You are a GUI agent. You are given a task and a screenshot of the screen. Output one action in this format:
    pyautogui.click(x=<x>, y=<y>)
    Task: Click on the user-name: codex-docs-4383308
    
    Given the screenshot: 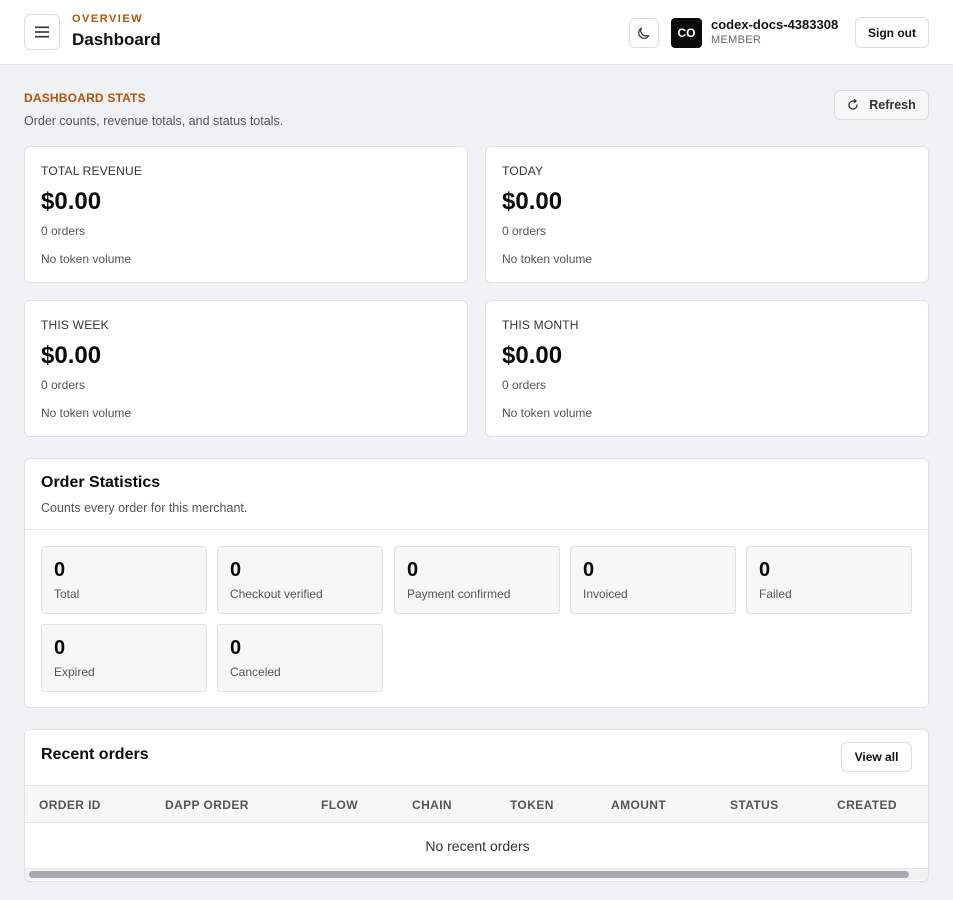 What is the action you would take?
    pyautogui.click(x=775, y=24)
    